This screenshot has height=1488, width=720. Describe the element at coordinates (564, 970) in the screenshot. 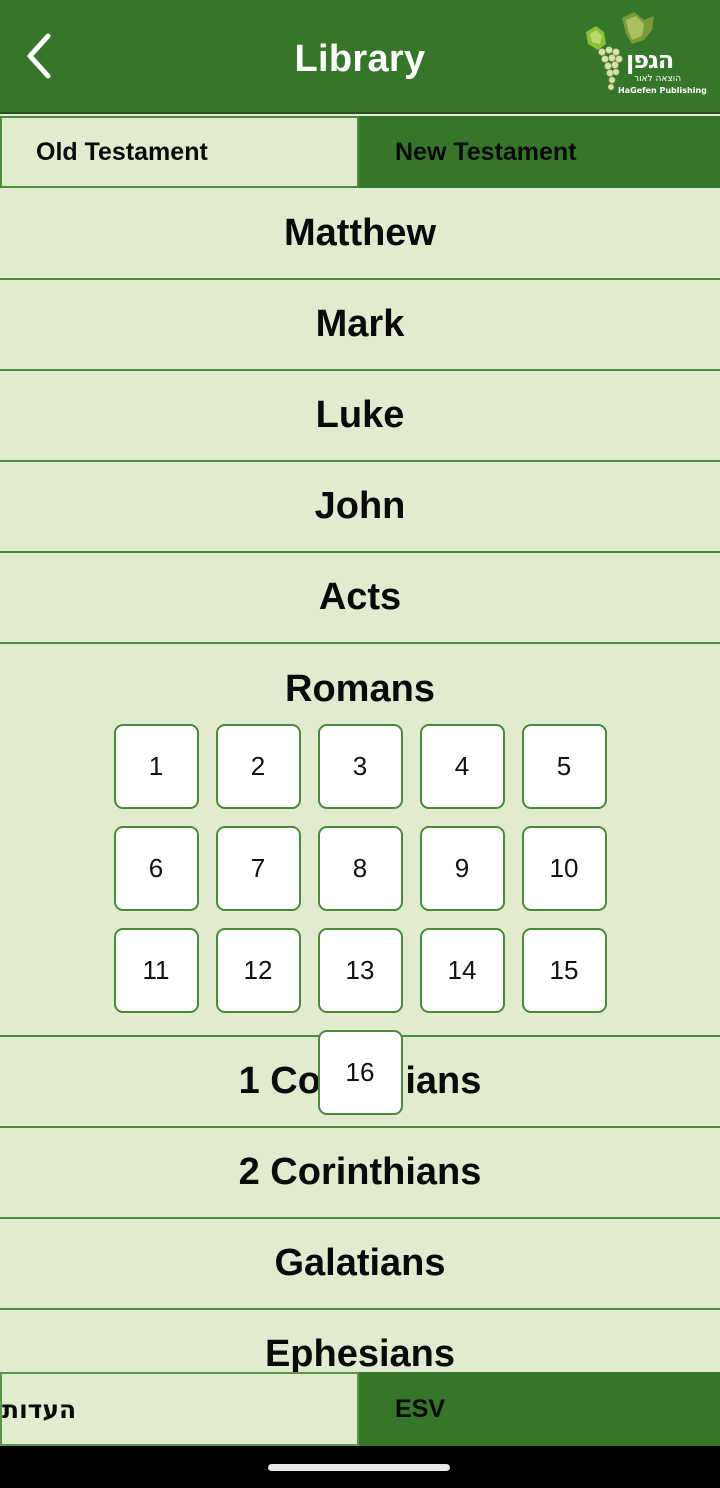

I see `chapter-button: 15` at that location.